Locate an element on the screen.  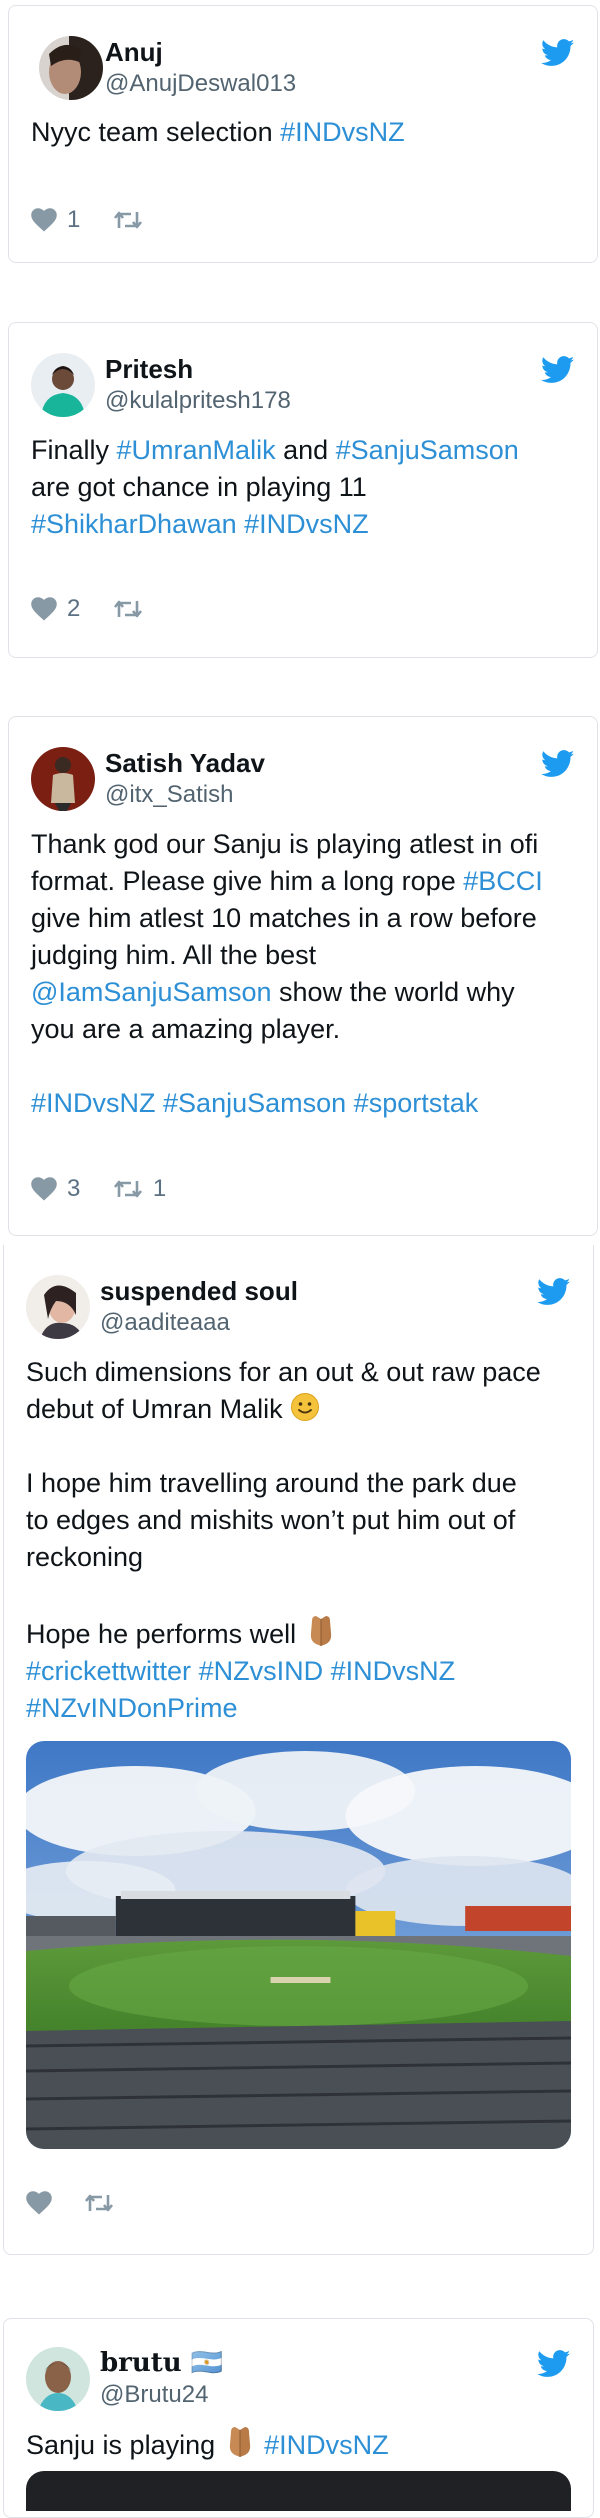
stadium-image is located at coordinates (298, 1945).